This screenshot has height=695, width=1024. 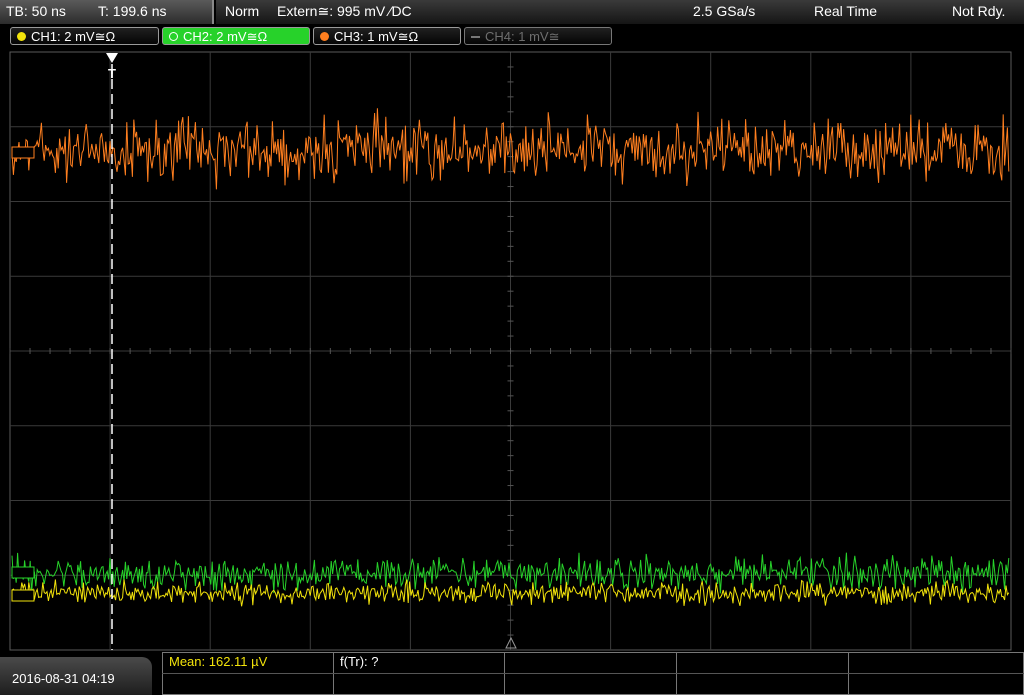 I want to click on trigger-source: Extern≅: 995 mV ∕DC, so click(x=344, y=11).